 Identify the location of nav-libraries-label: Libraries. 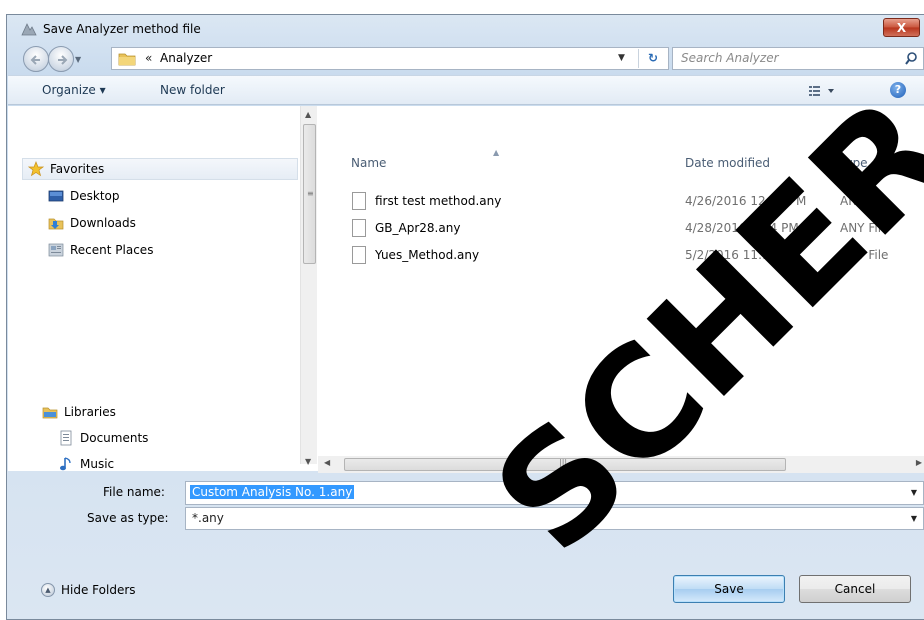
(90, 412).